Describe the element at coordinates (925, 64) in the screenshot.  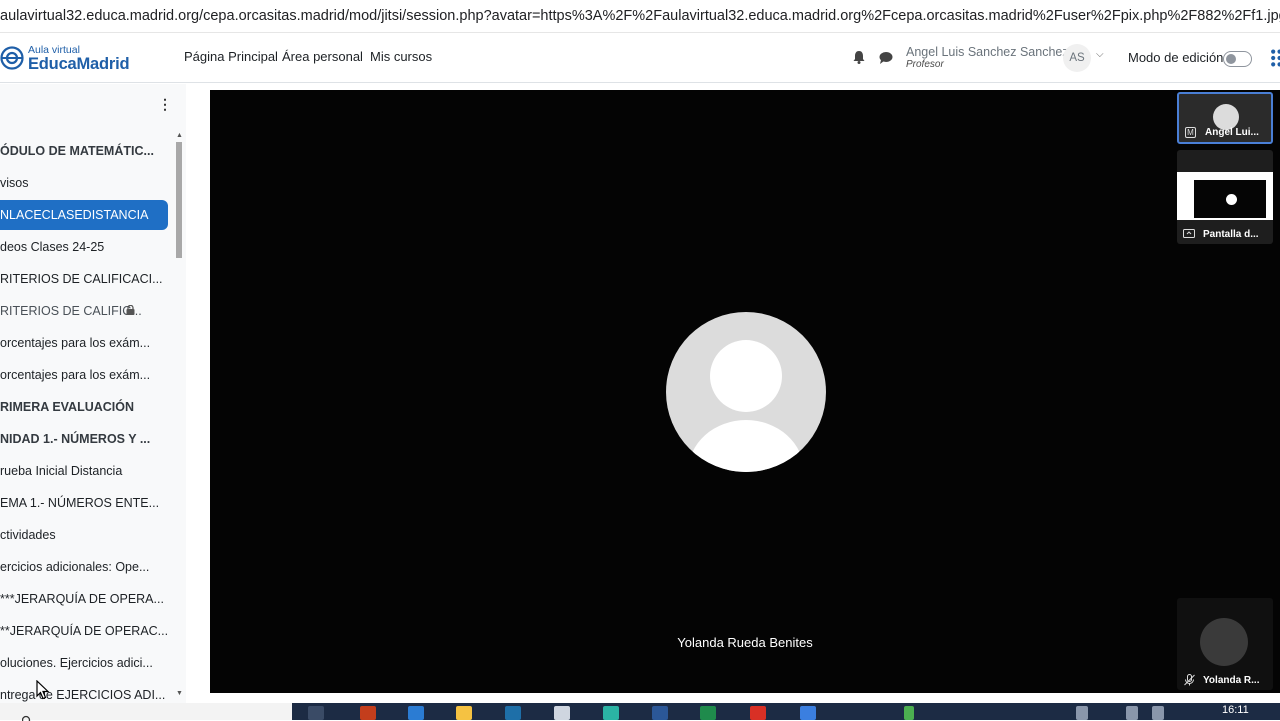
I see `user-role: Profesor` at that location.